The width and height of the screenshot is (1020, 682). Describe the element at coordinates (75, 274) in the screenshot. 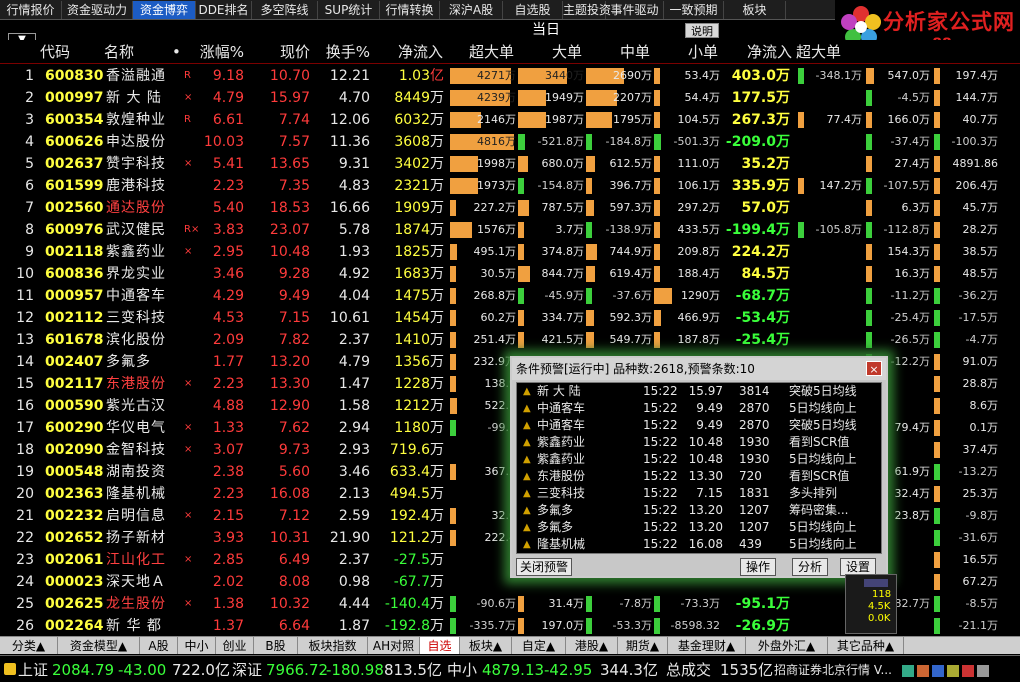

I see `stock-code: 600836` at that location.